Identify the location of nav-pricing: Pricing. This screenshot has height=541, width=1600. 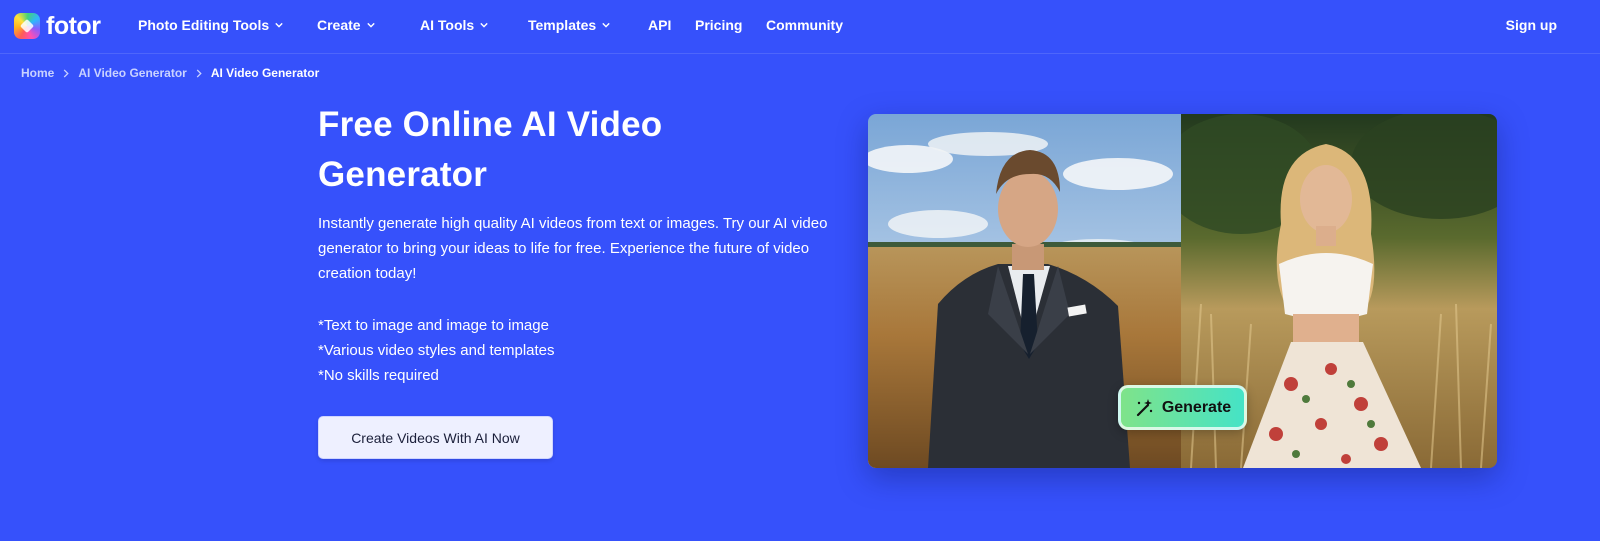
(718, 25).